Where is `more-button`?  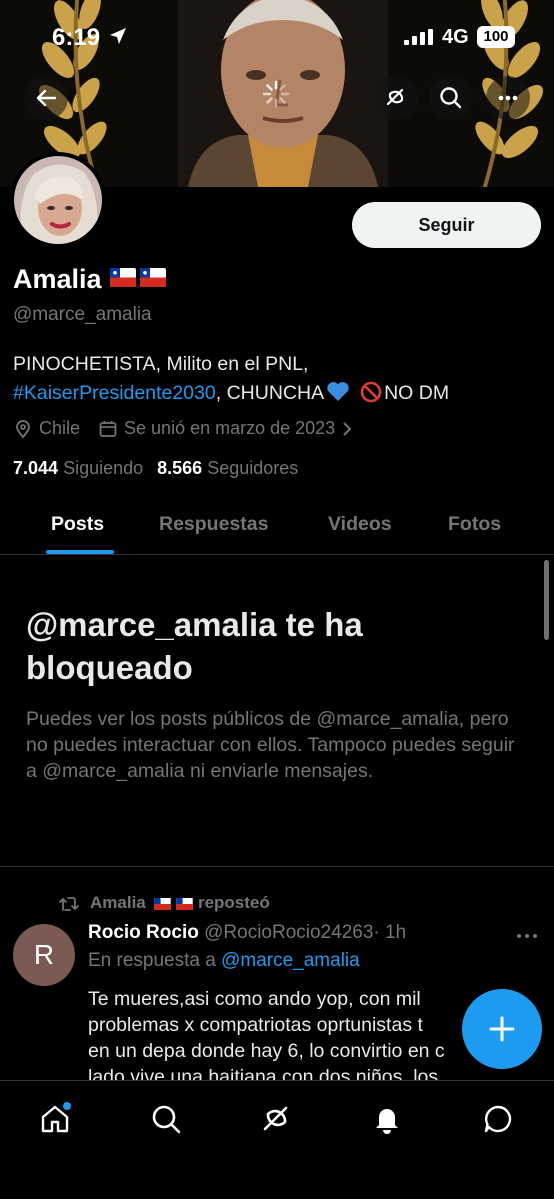 more-button is located at coordinates (508, 98).